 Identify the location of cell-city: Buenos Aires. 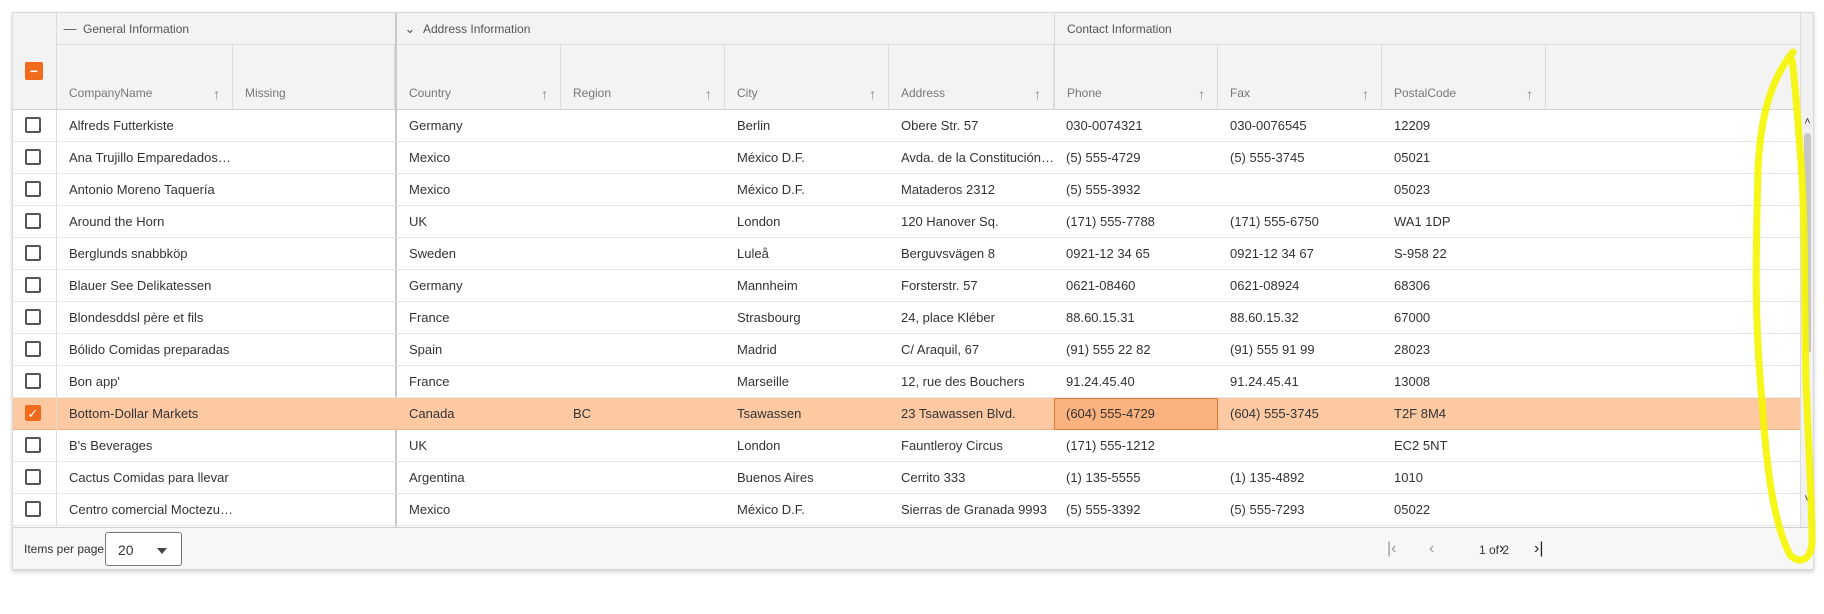
(807, 478).